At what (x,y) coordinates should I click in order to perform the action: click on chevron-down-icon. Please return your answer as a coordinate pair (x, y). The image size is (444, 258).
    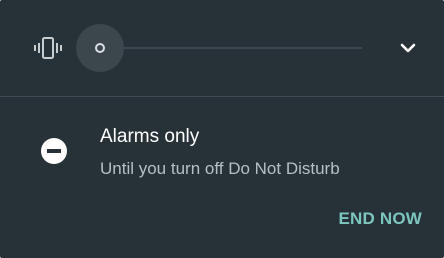
    Looking at the image, I should click on (408, 48).